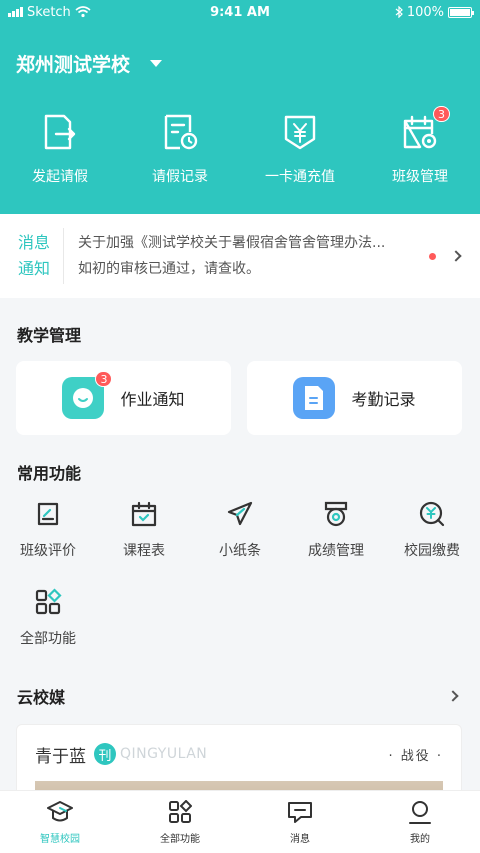 The width and height of the screenshot is (480, 853). What do you see at coordinates (314, 398) in the screenshot?
I see `attendance-icon` at bounding box center [314, 398].